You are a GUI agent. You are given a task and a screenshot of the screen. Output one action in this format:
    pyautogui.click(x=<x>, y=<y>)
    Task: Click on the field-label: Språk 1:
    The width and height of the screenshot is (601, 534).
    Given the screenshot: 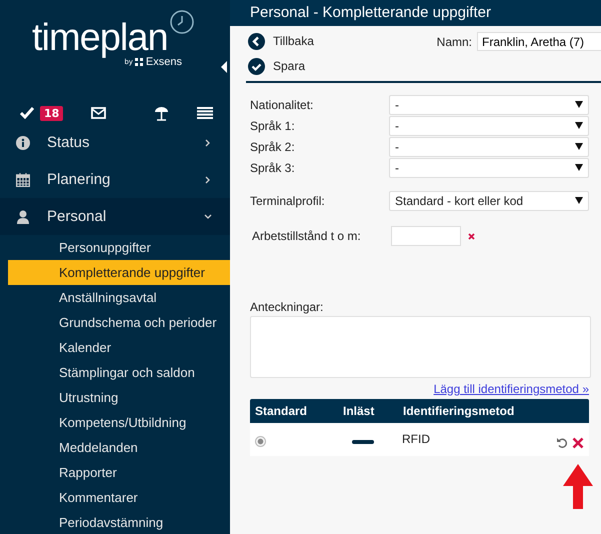 What is the action you would take?
    pyautogui.click(x=273, y=125)
    